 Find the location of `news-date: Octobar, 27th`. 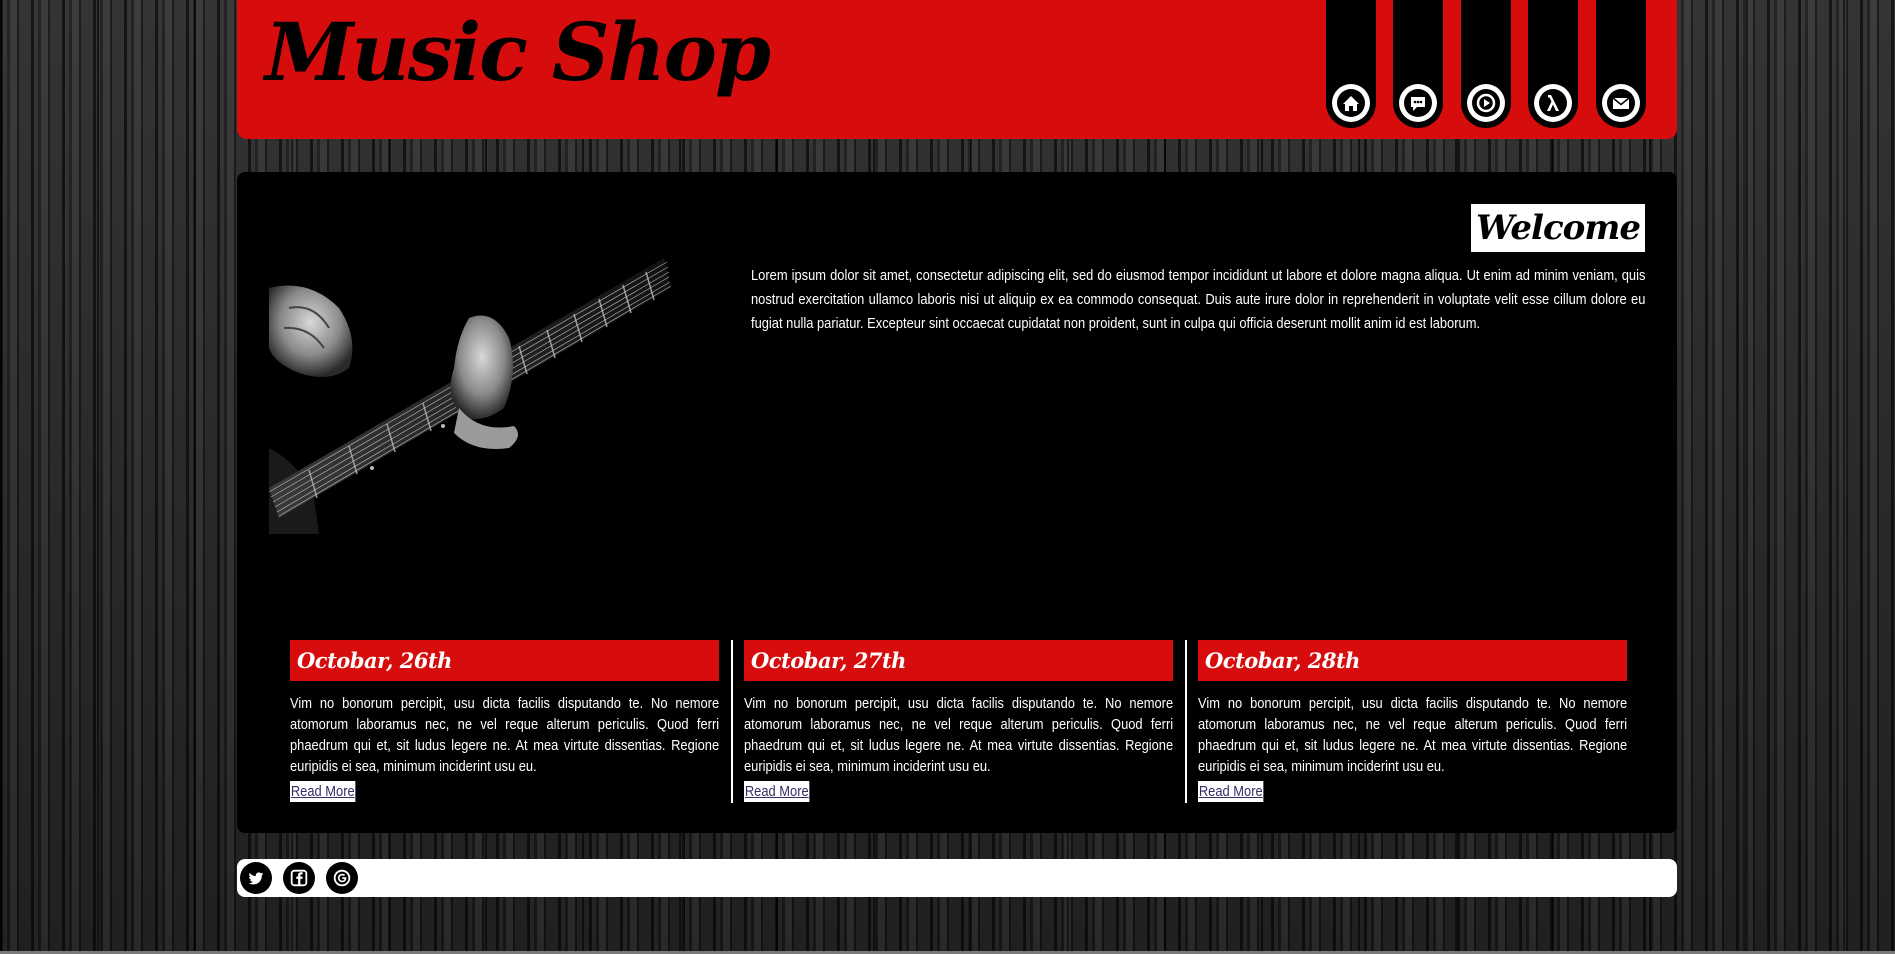

news-date: Octobar, 27th is located at coordinates (958, 660).